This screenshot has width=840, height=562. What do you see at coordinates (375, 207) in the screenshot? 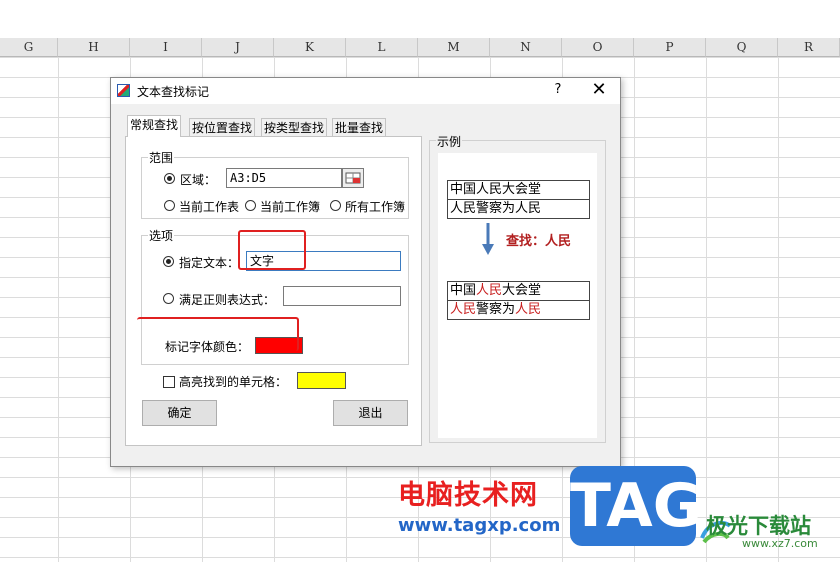
I see `all-books-label: 所有工作簿` at bounding box center [375, 207].